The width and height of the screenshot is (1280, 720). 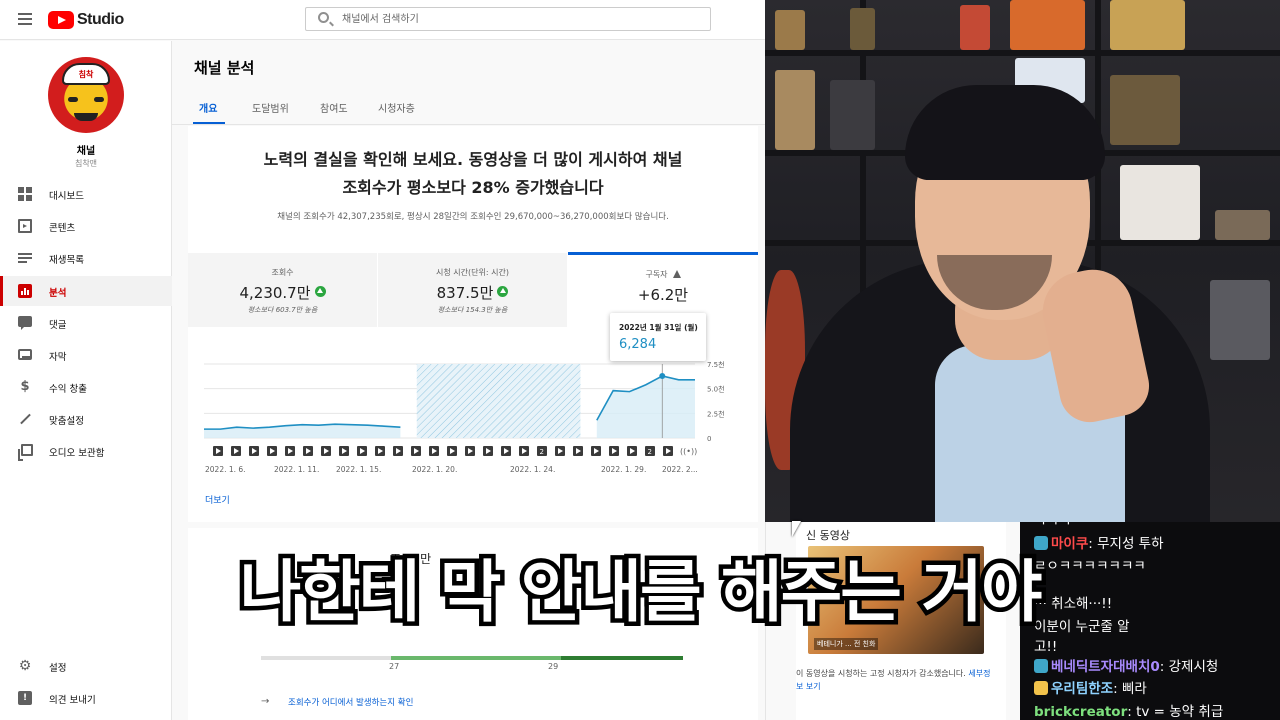 What do you see at coordinates (224, 68) in the screenshot?
I see `page-title: 채널 분석` at bounding box center [224, 68].